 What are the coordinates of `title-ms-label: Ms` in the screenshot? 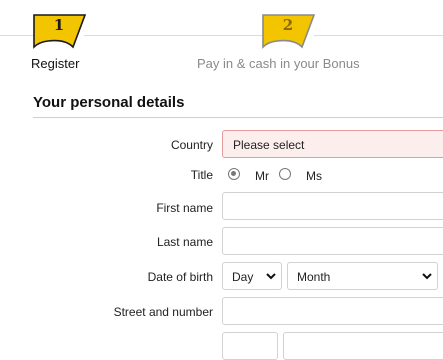 It's located at (314, 176).